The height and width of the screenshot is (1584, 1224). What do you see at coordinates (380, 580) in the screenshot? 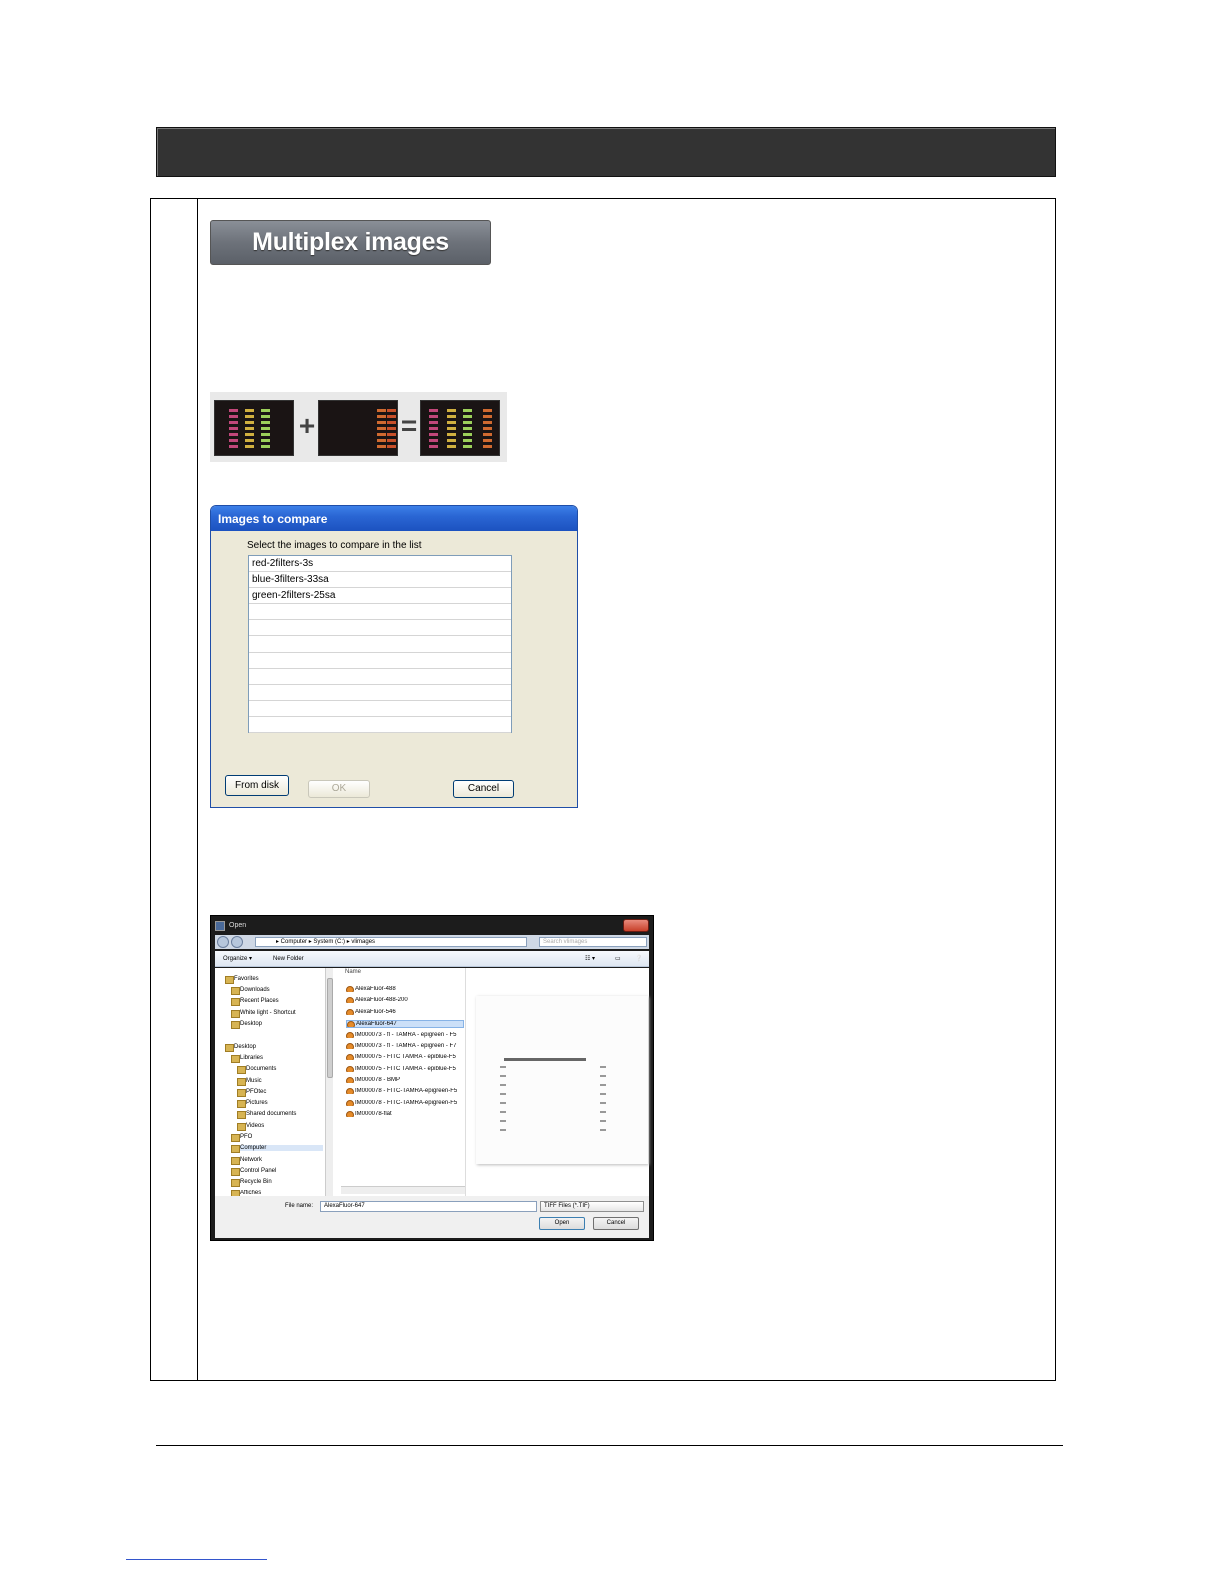
I see `list-item: blue-3filters-33sa` at bounding box center [380, 580].